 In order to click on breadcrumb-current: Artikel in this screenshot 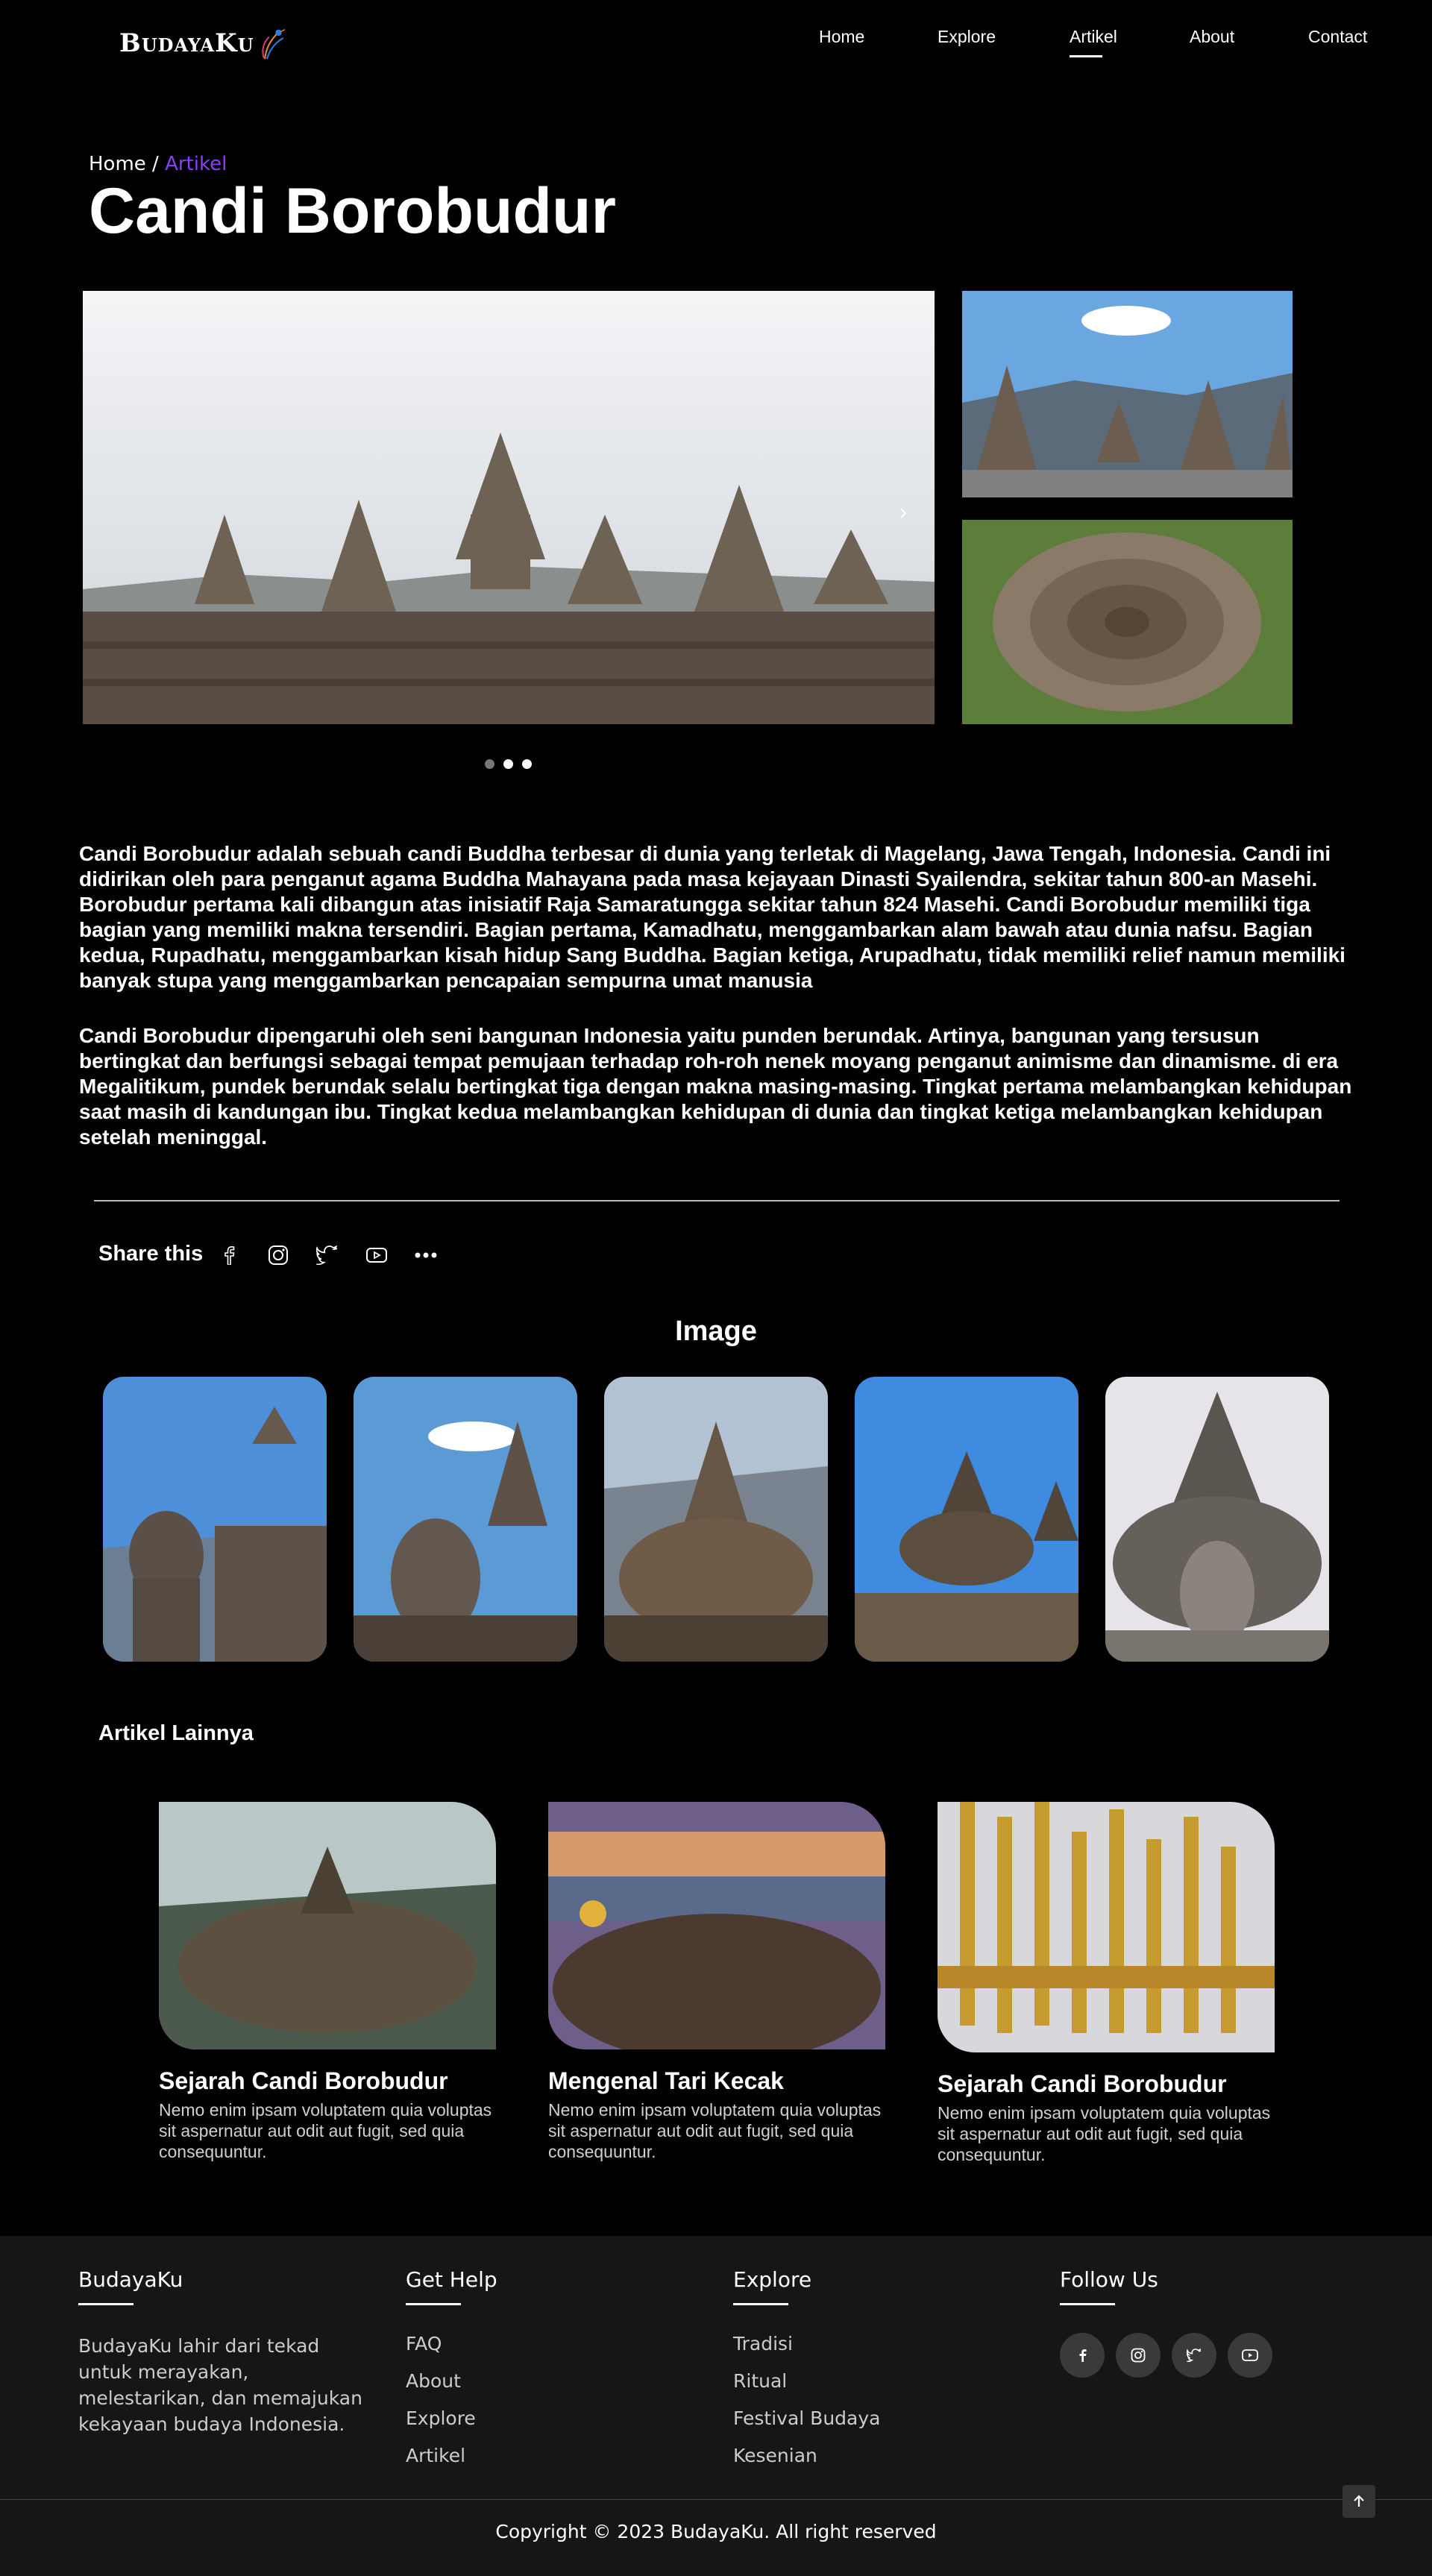, I will do `click(196, 164)`.